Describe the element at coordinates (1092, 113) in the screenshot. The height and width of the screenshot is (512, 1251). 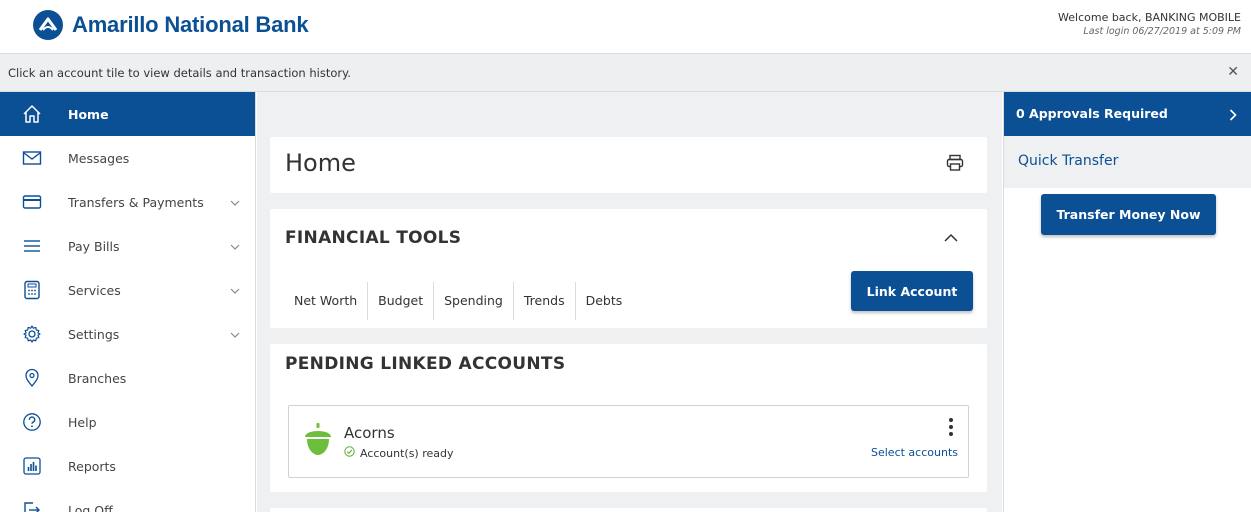
I see `approvals-label: 0 Approvals Required` at that location.